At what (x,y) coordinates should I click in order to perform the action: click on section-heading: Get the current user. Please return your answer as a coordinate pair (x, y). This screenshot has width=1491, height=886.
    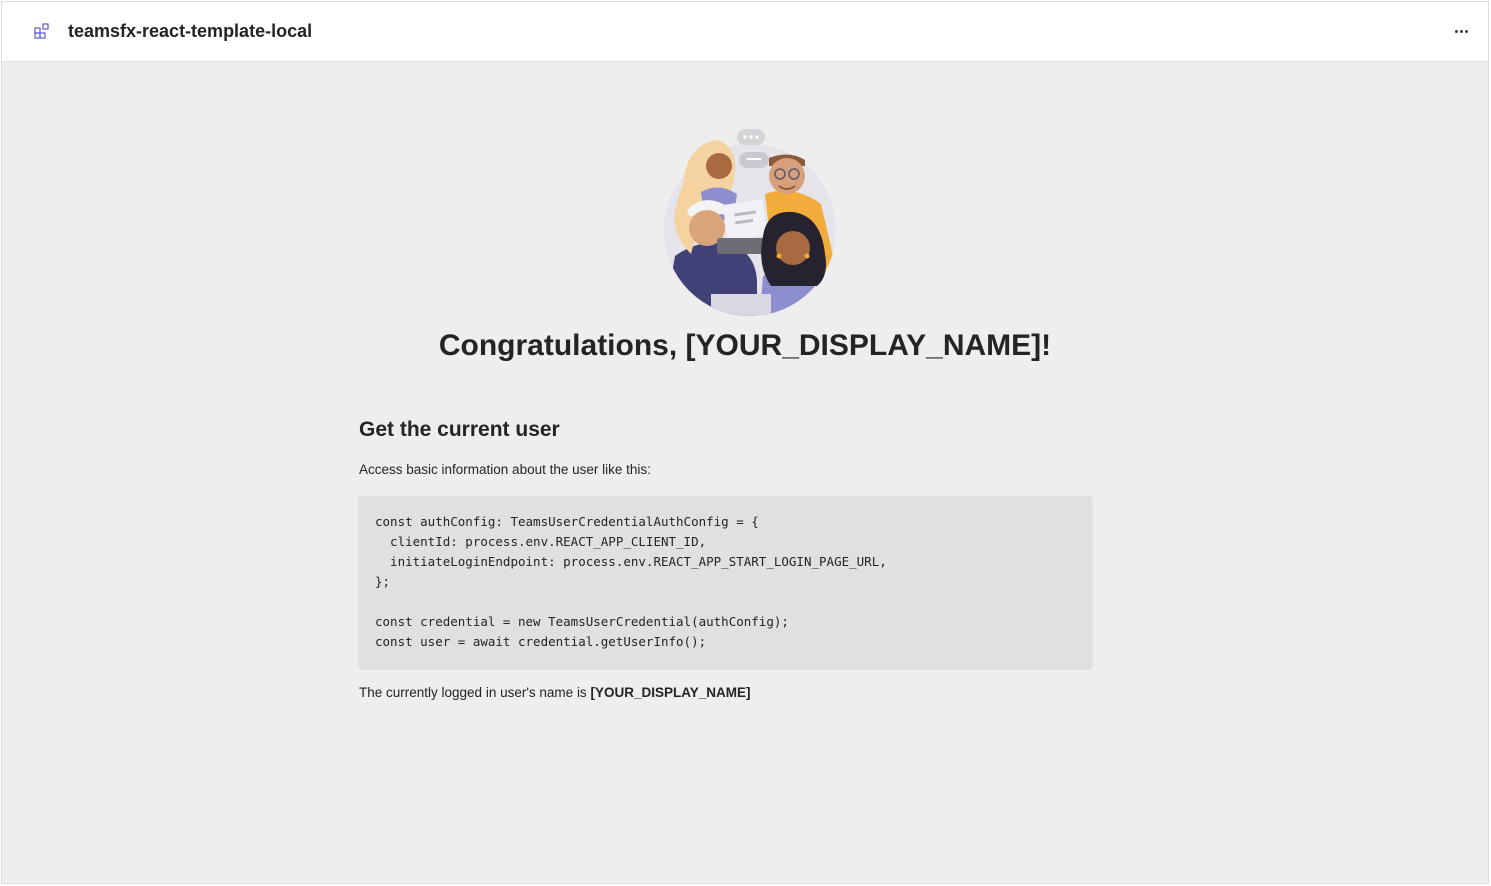
    Looking at the image, I should click on (459, 429).